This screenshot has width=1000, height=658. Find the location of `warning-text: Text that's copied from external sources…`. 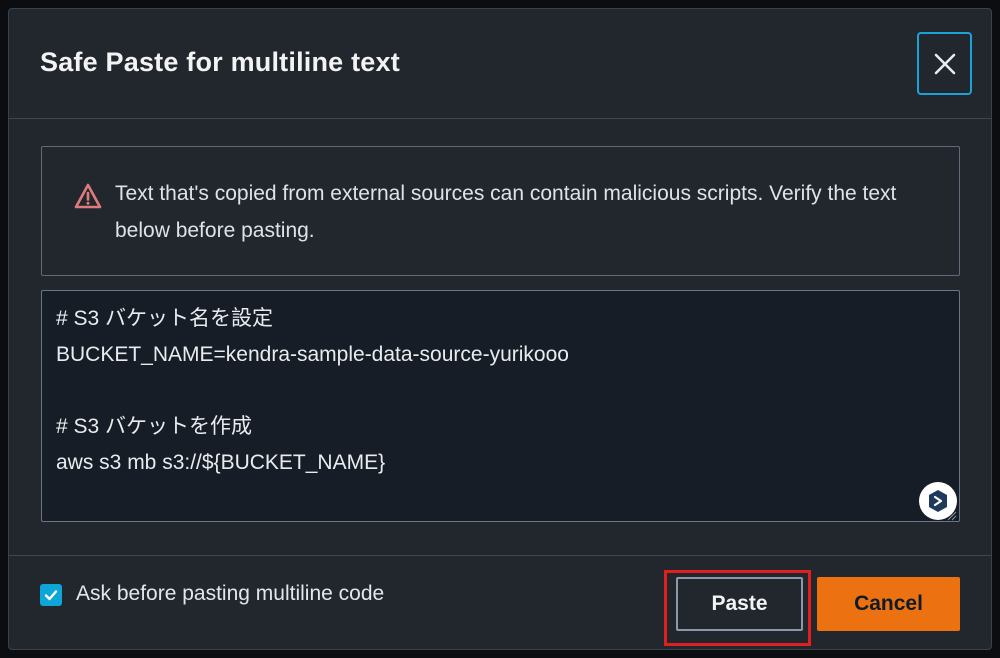

warning-text: Text that's copied from external sources… is located at coordinates (506, 212).